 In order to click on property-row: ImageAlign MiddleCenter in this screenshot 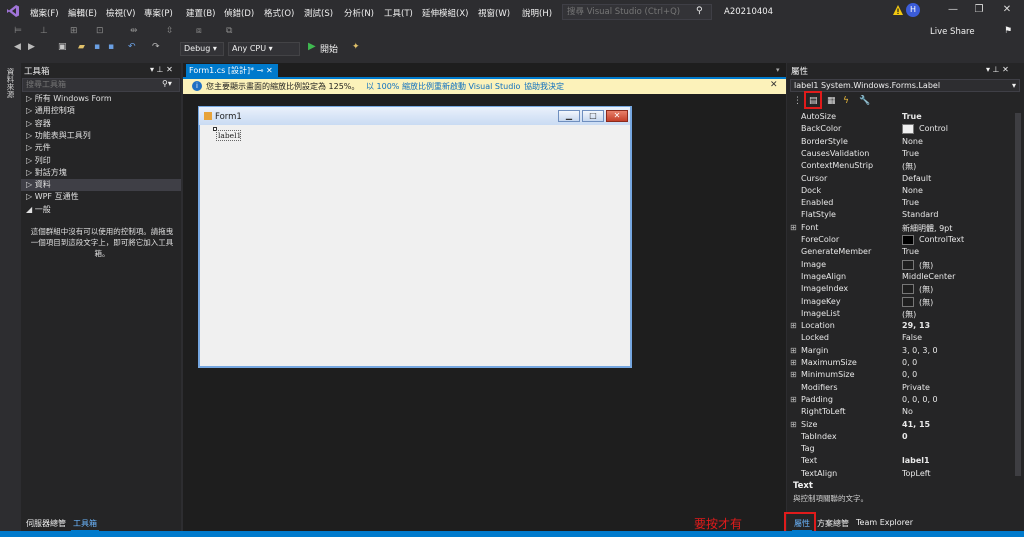, I will do `click(902, 277)`.